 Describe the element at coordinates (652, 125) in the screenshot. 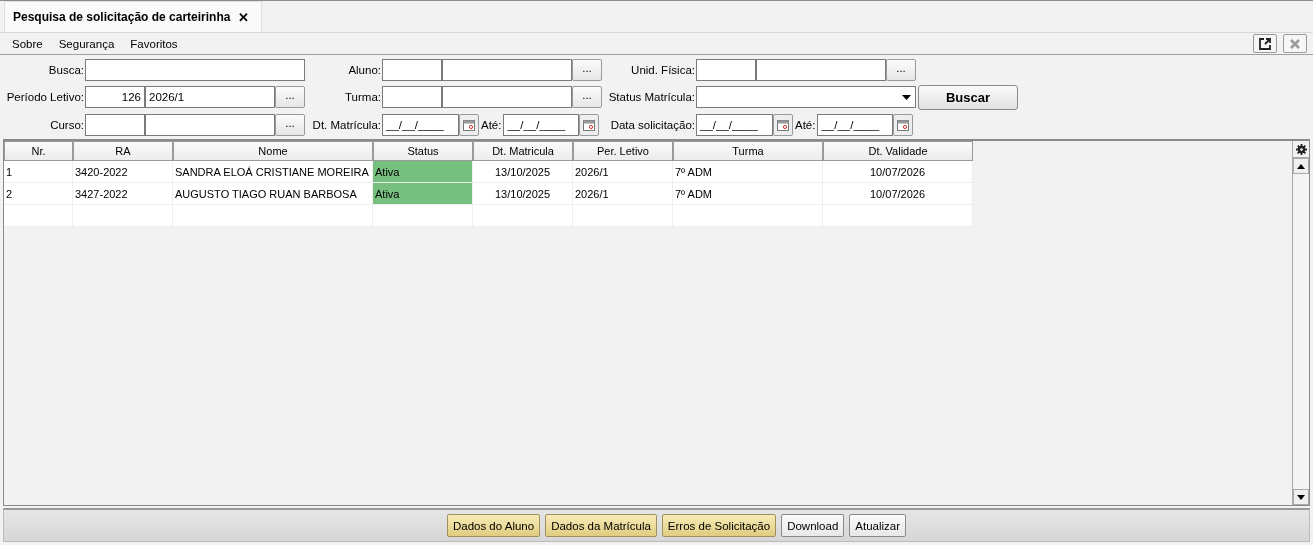

I see `field-label: Data solicitação:` at that location.